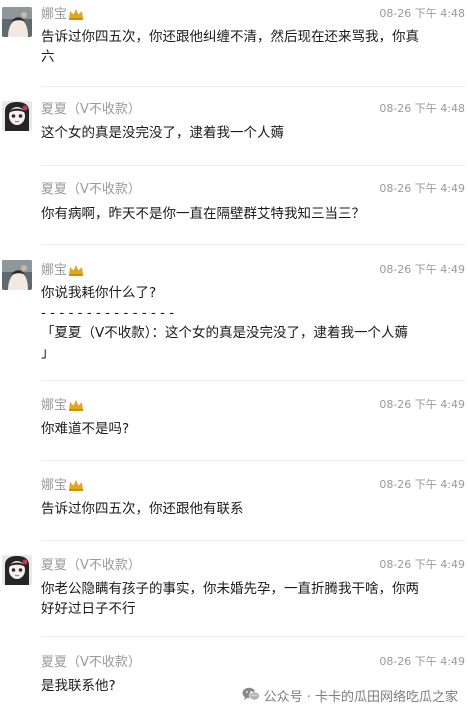  What do you see at coordinates (360, 697) in the screenshot?
I see `watermark-text: 公众号 · 卡卡的瓜田网络吃瓜之家` at bounding box center [360, 697].